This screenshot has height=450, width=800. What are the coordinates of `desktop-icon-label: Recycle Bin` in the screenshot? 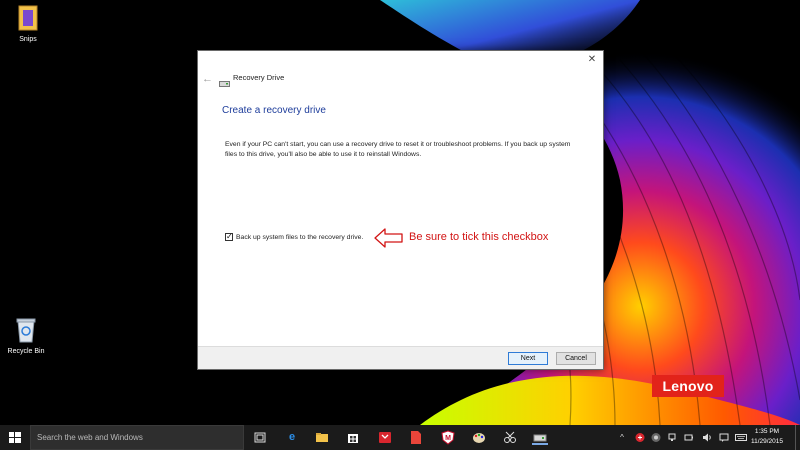 It's located at (26, 351).